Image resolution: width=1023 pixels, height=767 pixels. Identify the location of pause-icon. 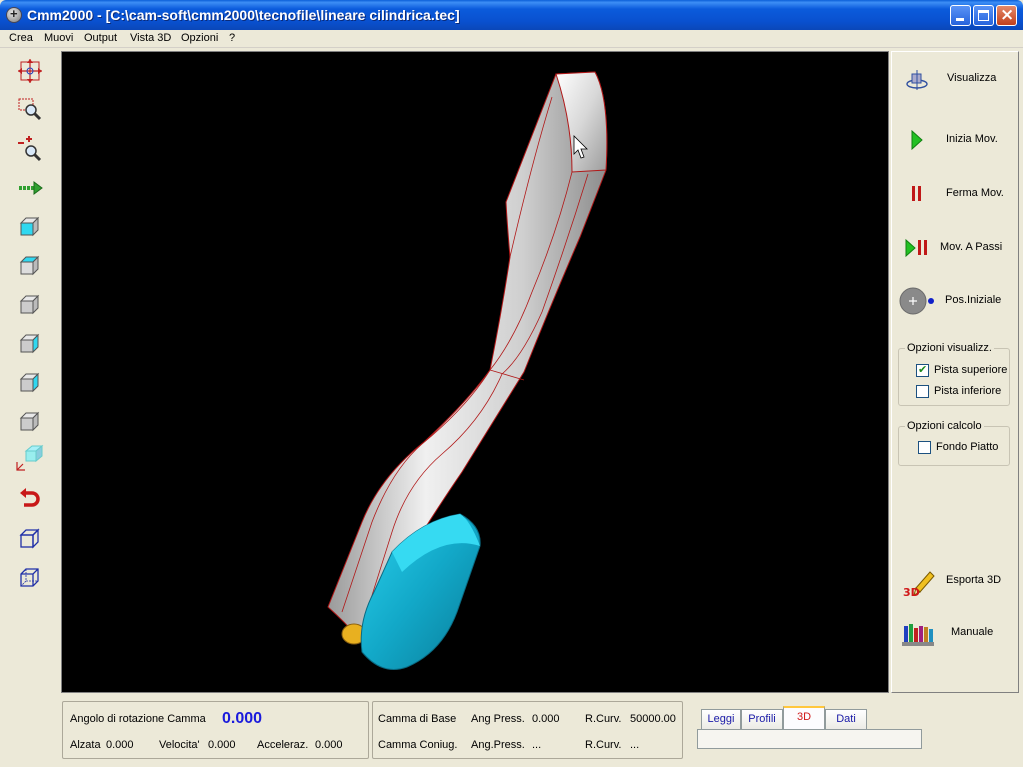
(916, 193).